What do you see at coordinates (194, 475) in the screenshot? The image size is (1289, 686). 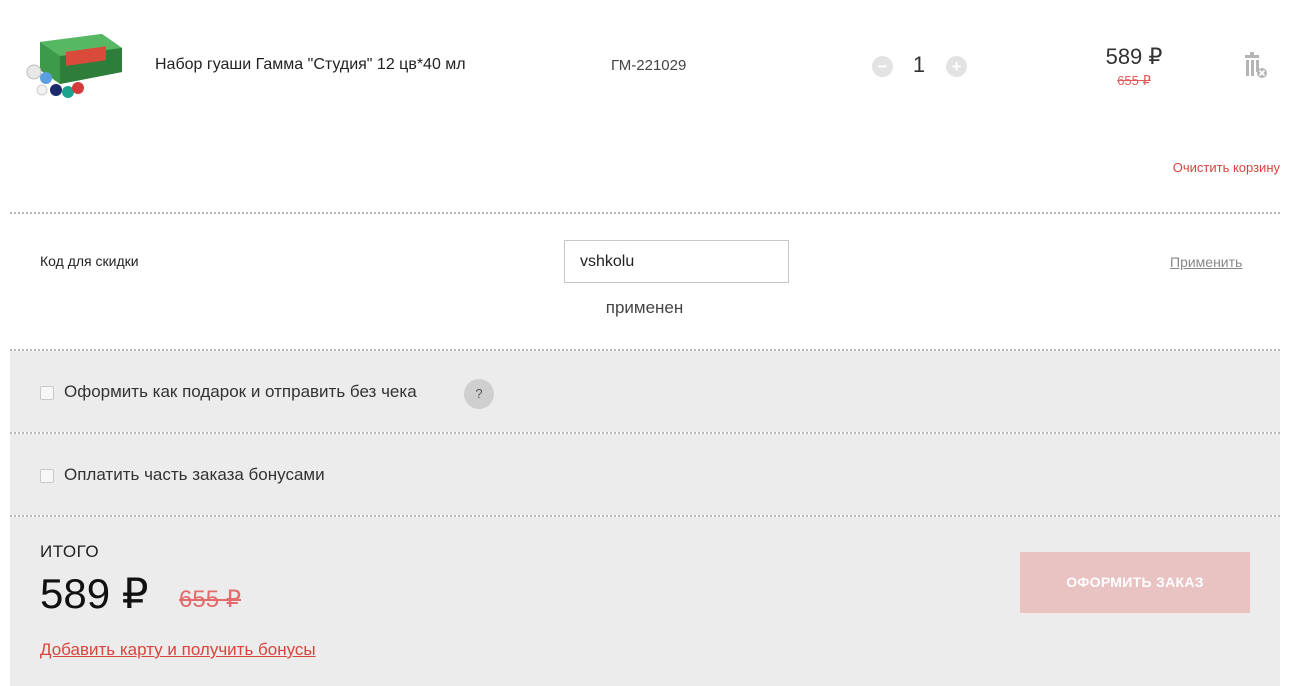 I see `bonus-option-label: Оплатить часть заказа бонусами` at bounding box center [194, 475].